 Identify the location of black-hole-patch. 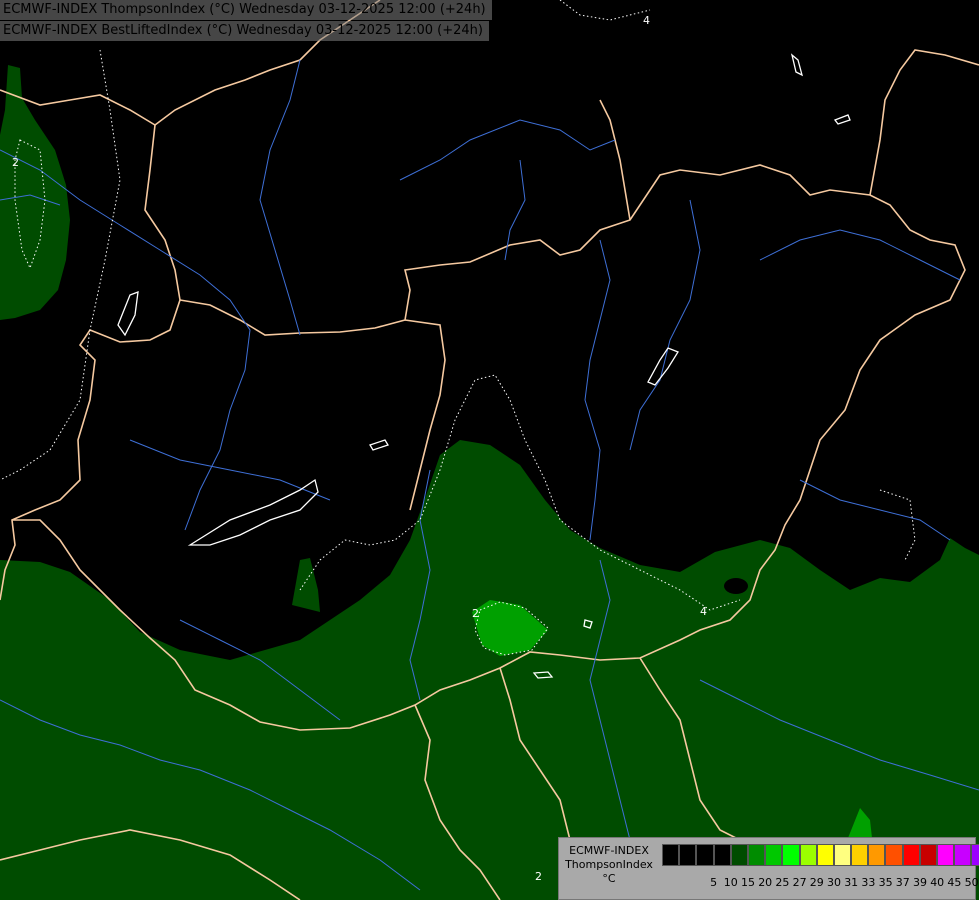
(736, 586).